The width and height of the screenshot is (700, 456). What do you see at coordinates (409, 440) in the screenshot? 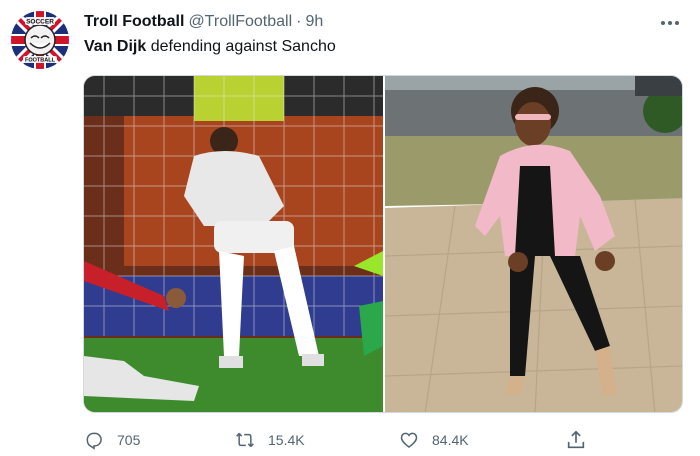
I see `heart-icon` at bounding box center [409, 440].